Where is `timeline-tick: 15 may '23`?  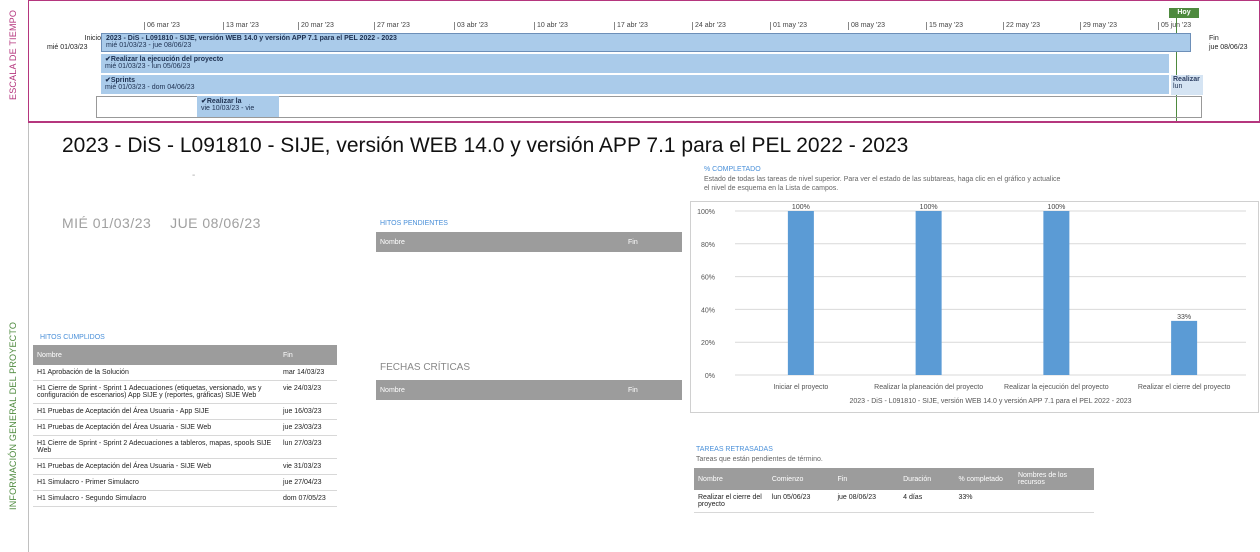
timeline-tick: 15 may '23 is located at coordinates (944, 26).